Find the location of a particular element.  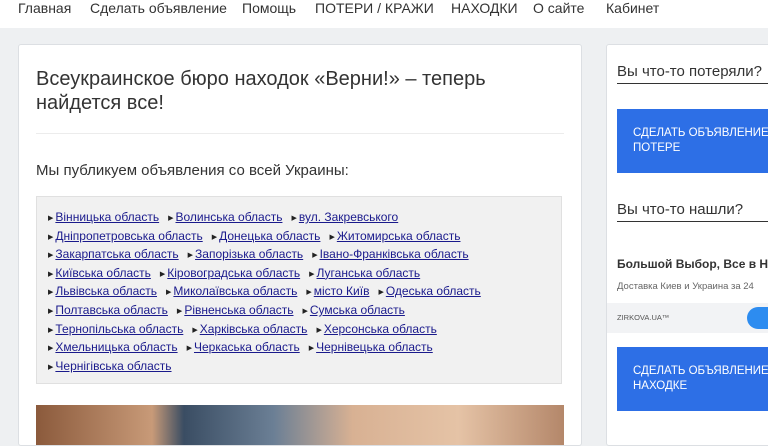

region-label: вул. Закревського is located at coordinates (348, 217).